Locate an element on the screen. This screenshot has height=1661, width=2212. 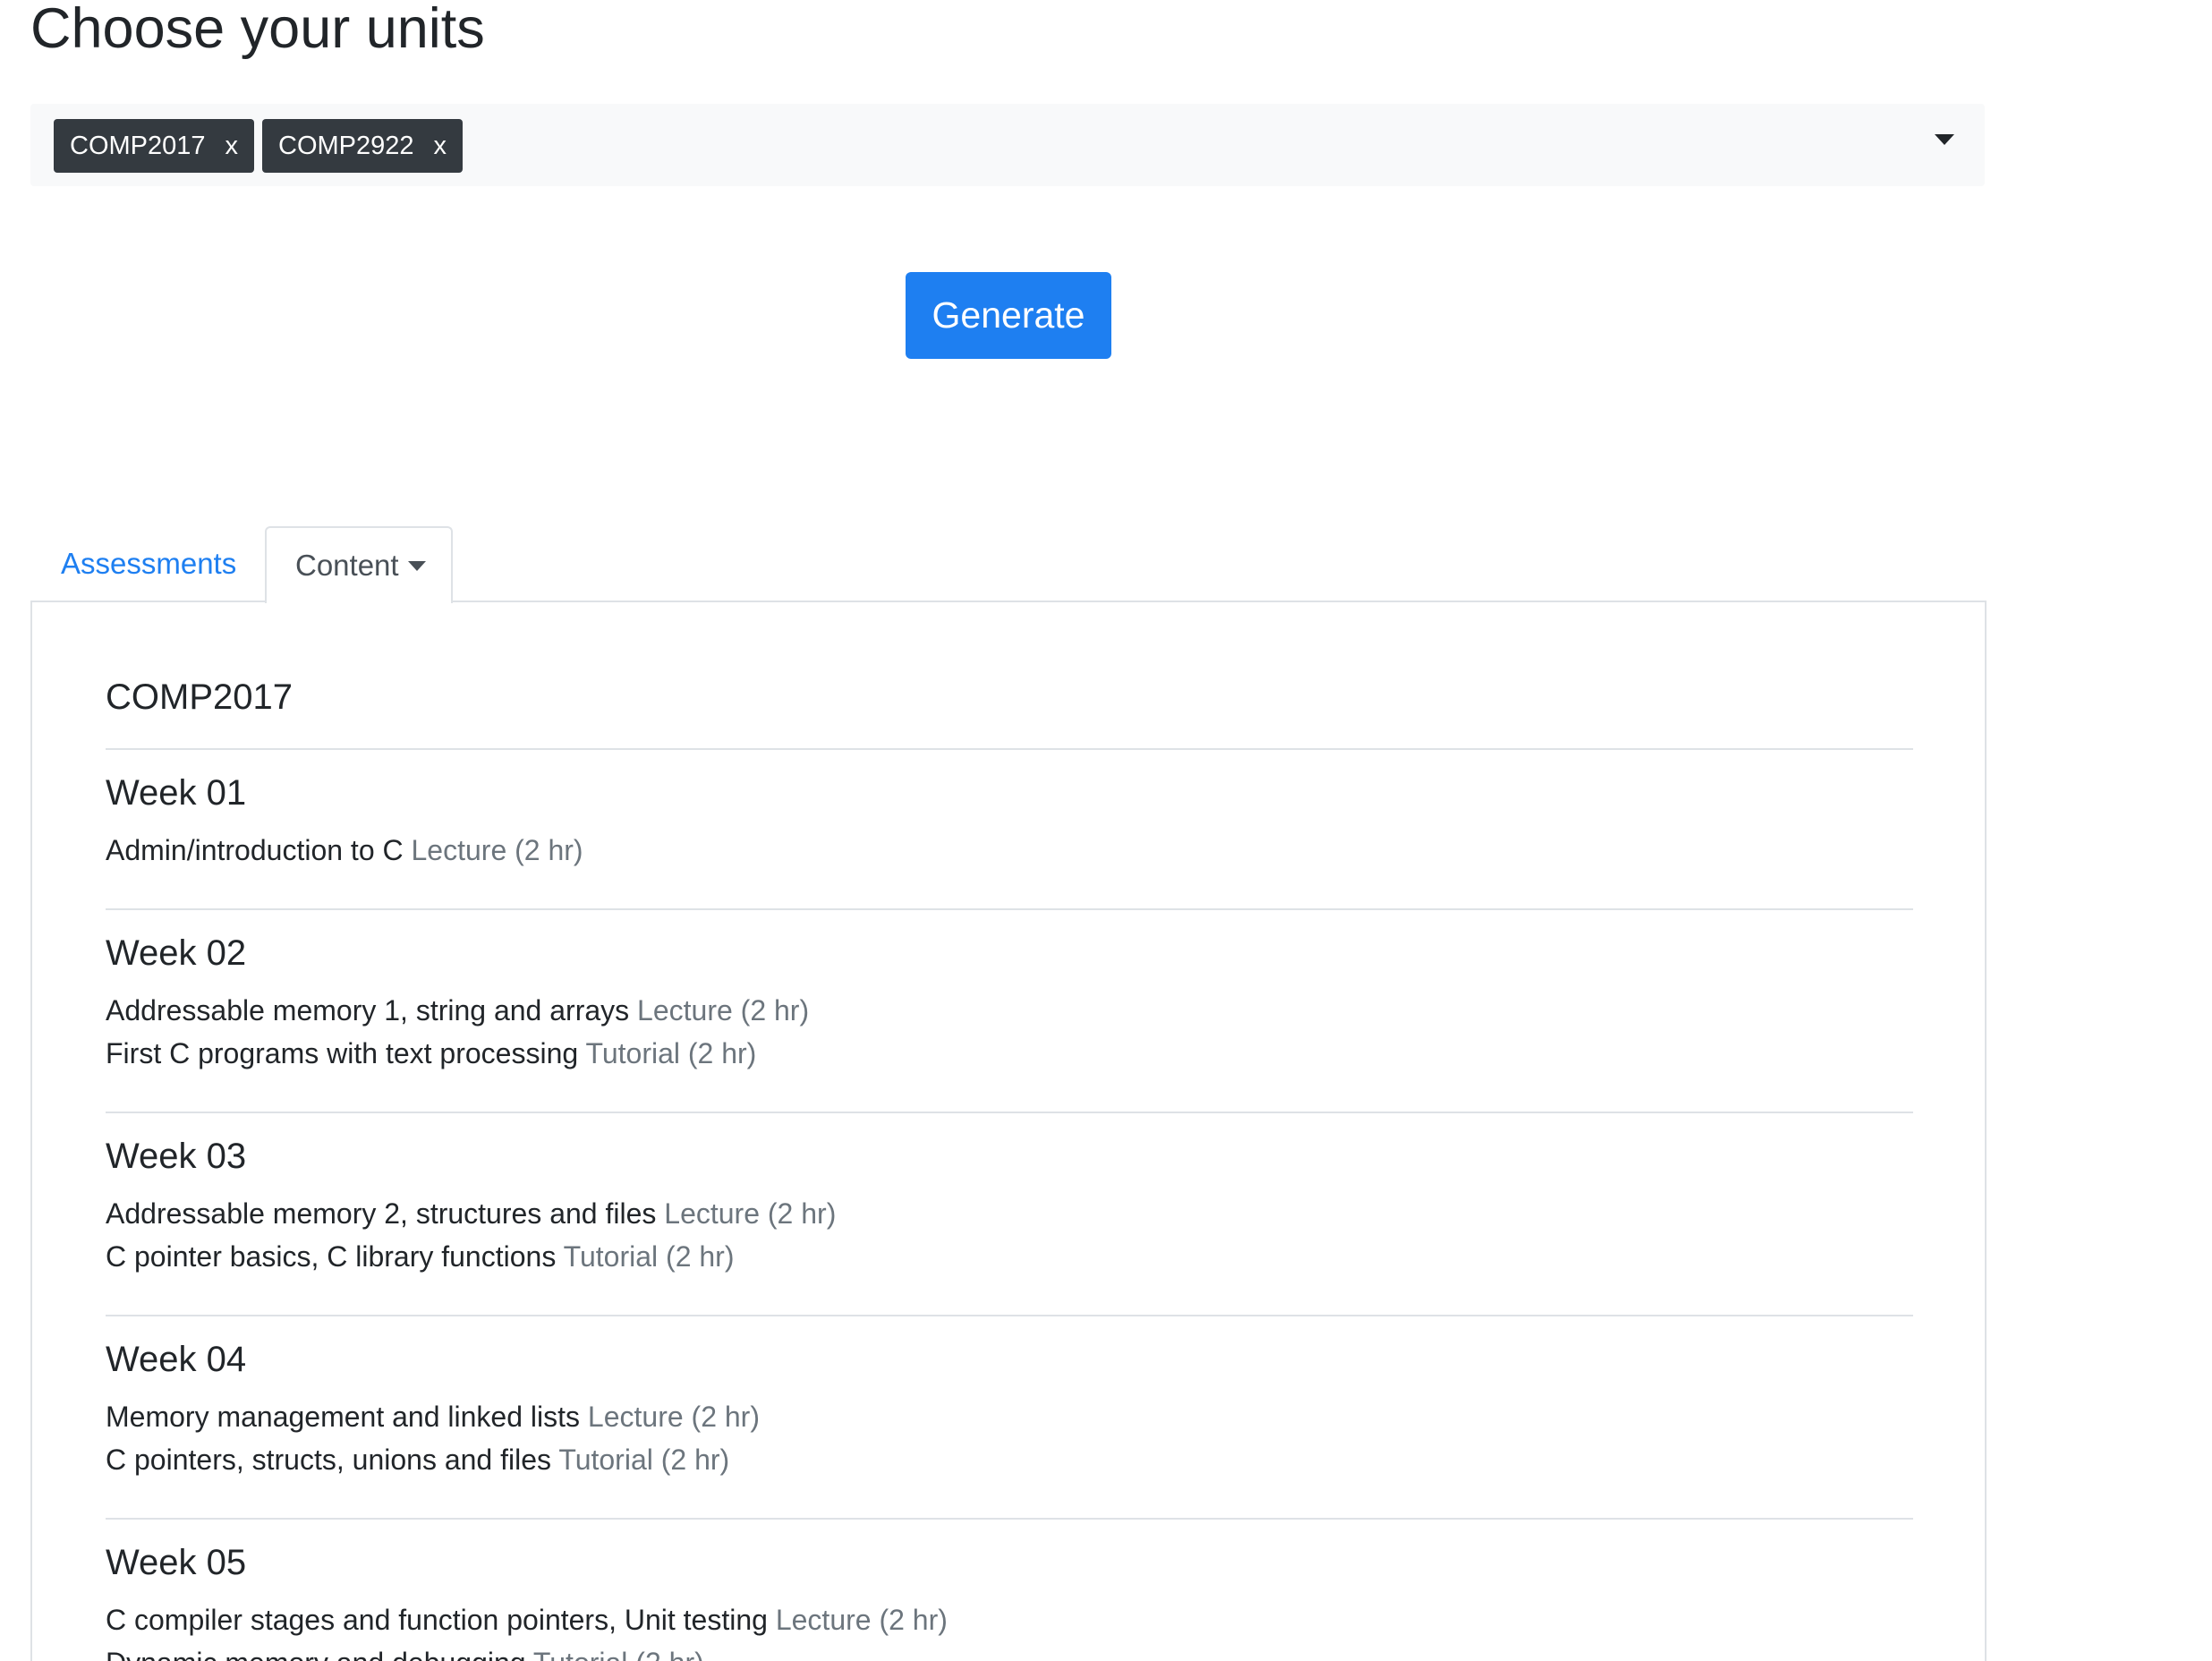
tab-label: Assessments is located at coordinates (149, 563).